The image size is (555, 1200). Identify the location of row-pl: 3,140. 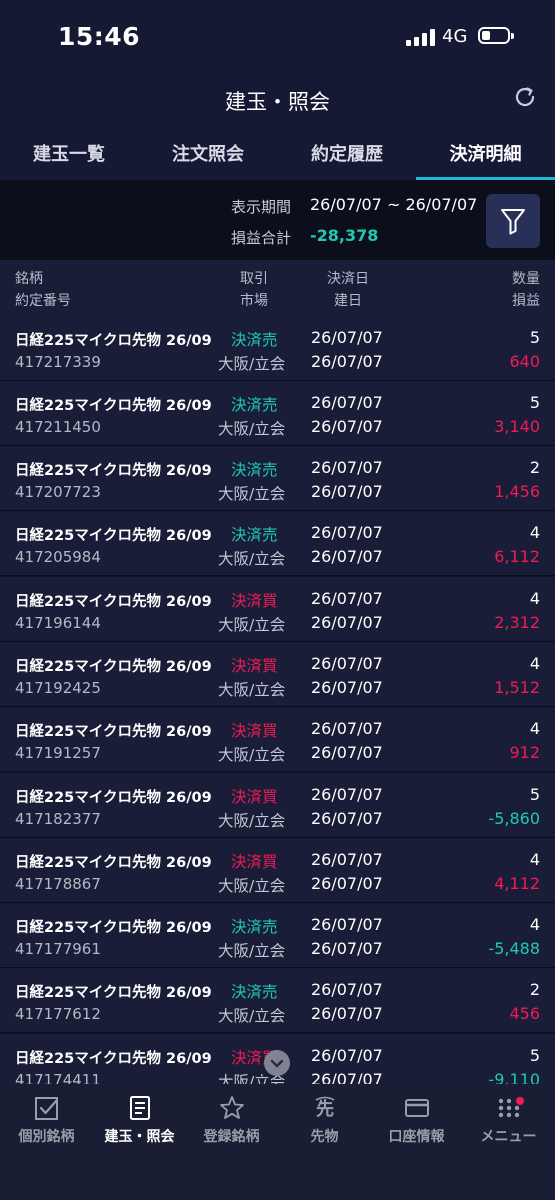
(517, 426).